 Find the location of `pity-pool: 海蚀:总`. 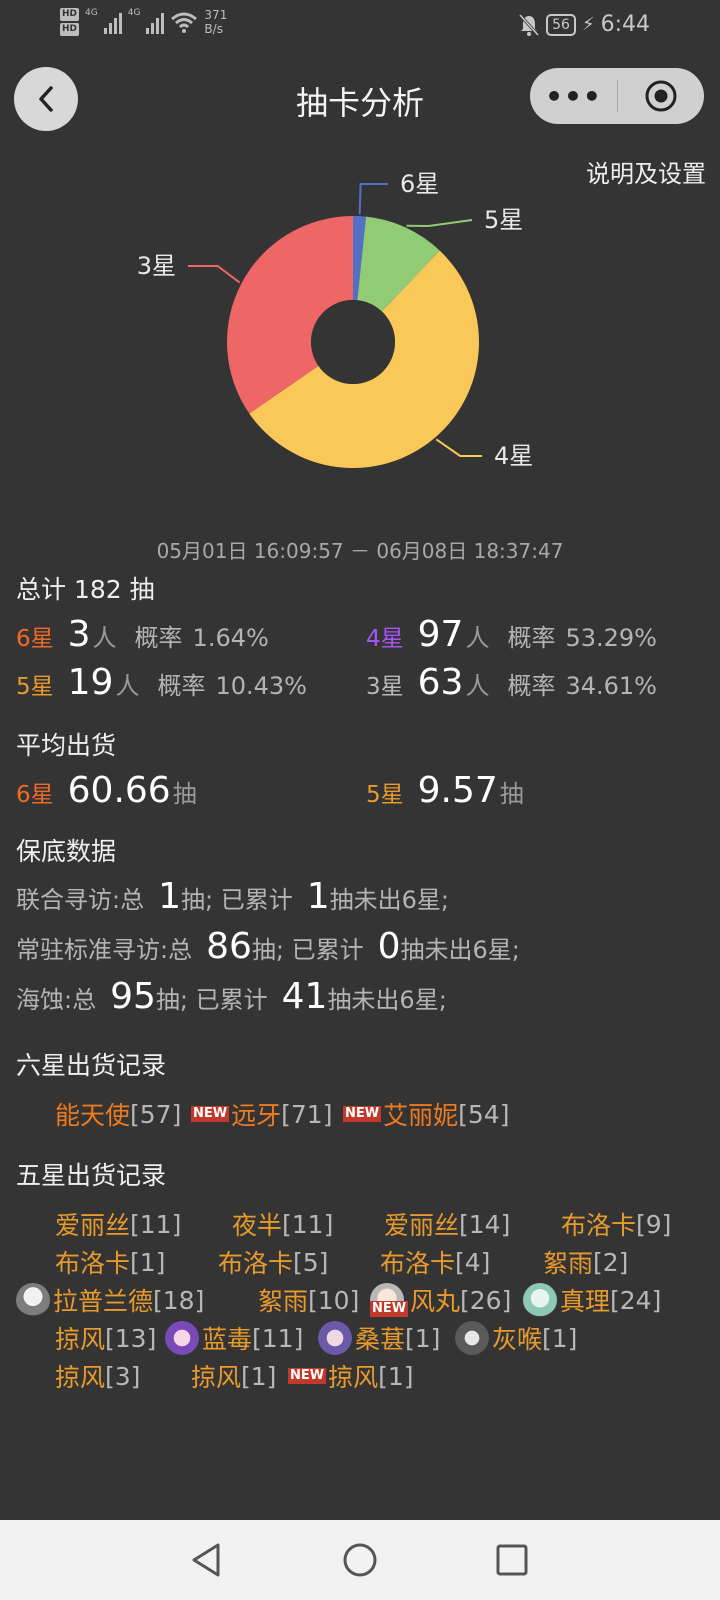

pity-pool: 海蚀:总 is located at coordinates (56, 1000).